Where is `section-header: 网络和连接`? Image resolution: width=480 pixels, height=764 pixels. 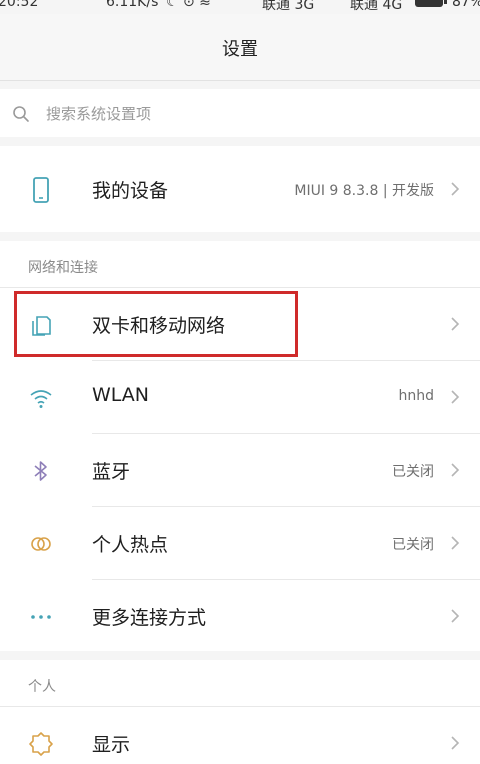 section-header: 网络和连接 is located at coordinates (240, 264).